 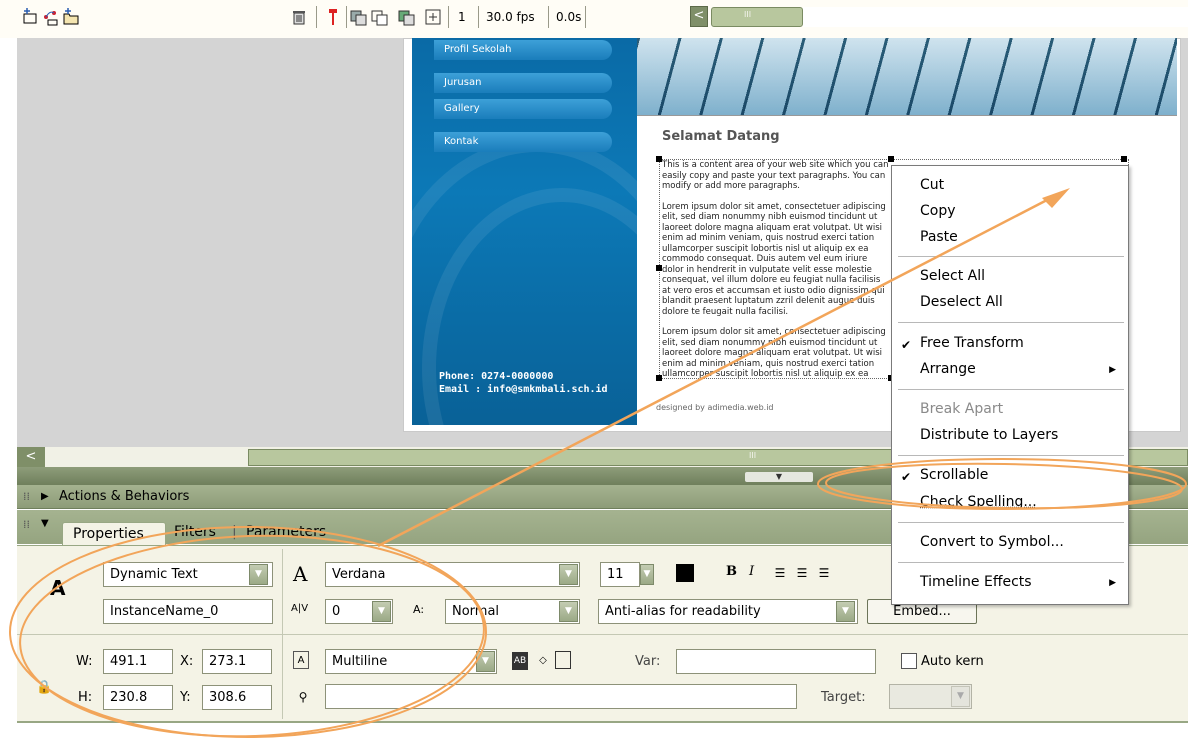 I want to click on font-select: Verdana, so click(x=452, y=574).